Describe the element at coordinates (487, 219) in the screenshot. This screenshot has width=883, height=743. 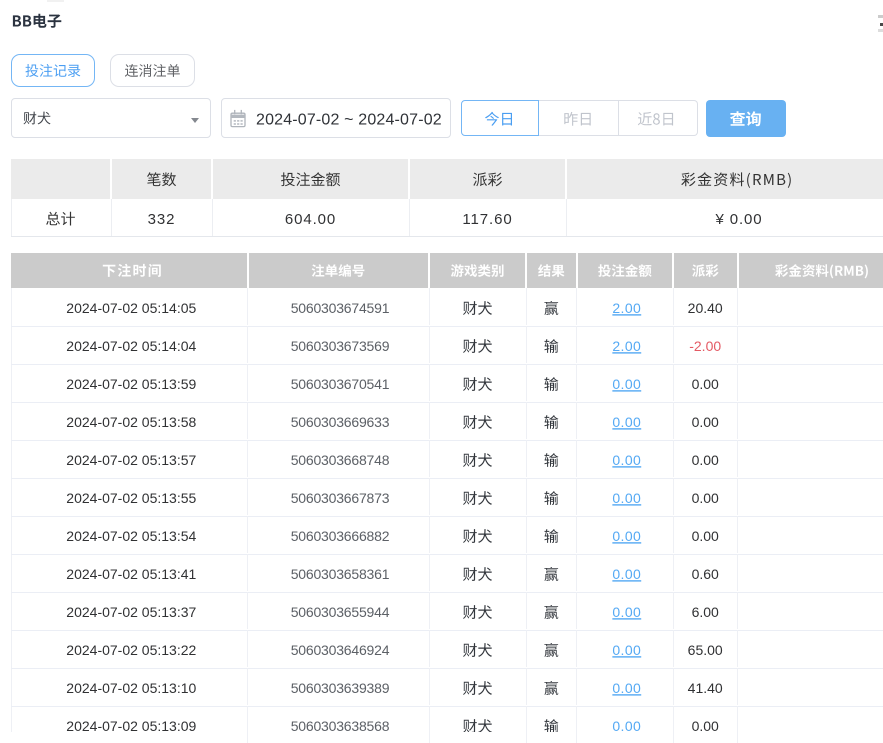
I see `svg-text: 117.60` at that location.